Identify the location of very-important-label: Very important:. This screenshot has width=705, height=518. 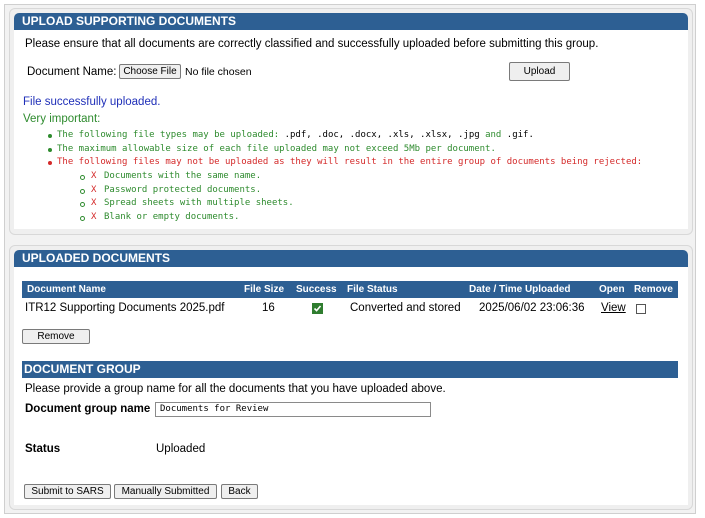
(62, 119).